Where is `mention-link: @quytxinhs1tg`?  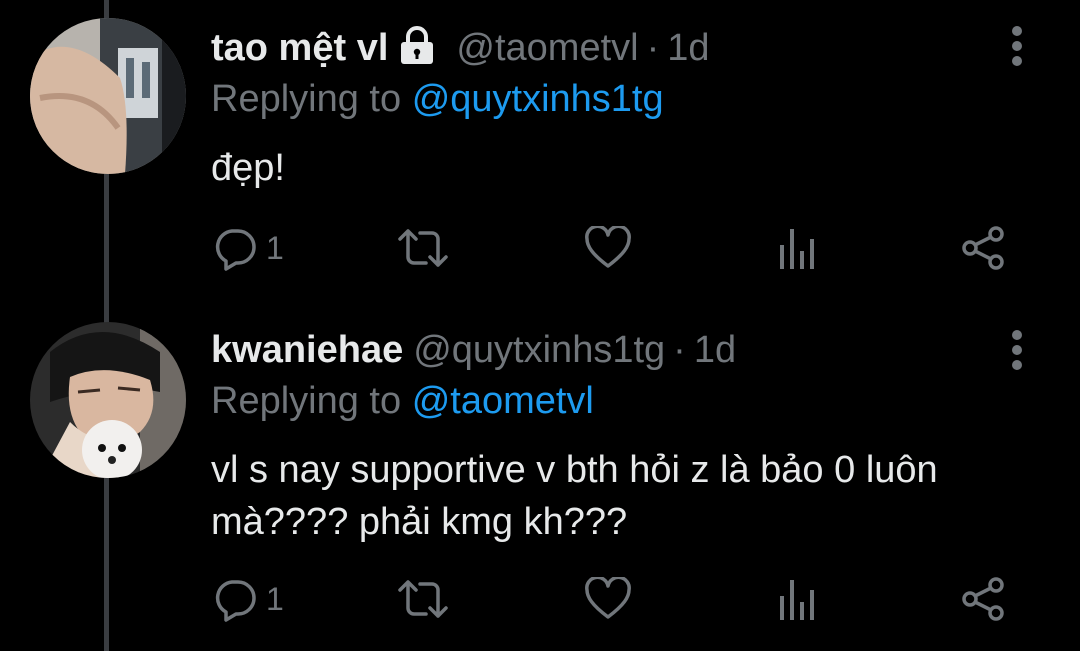 mention-link: @quytxinhs1tg is located at coordinates (538, 99).